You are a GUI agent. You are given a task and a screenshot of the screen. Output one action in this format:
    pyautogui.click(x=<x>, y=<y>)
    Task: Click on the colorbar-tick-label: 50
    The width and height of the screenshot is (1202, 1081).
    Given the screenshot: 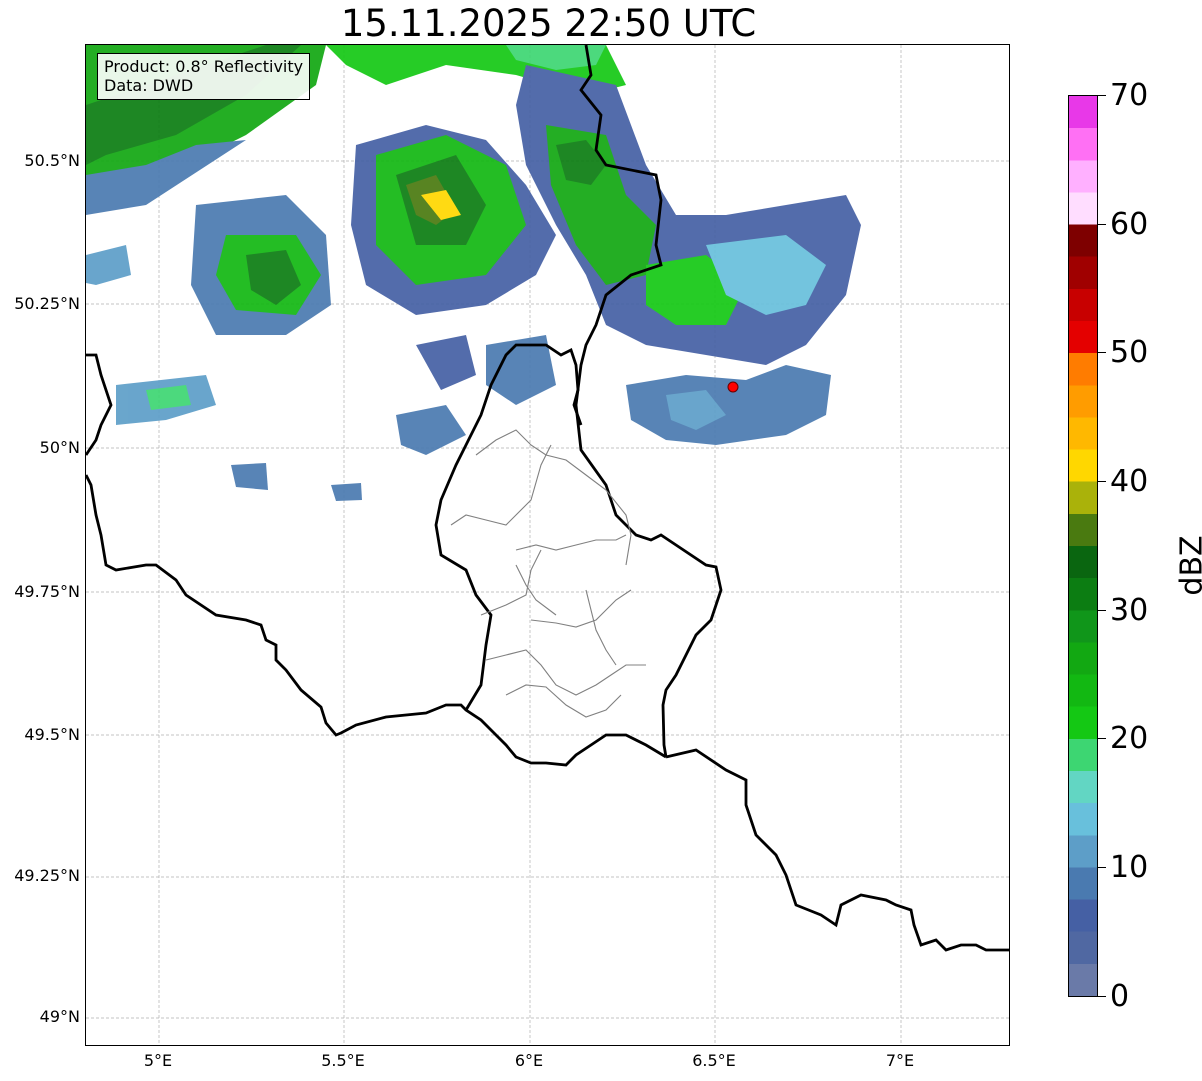 What is the action you would take?
    pyautogui.click(x=1129, y=352)
    